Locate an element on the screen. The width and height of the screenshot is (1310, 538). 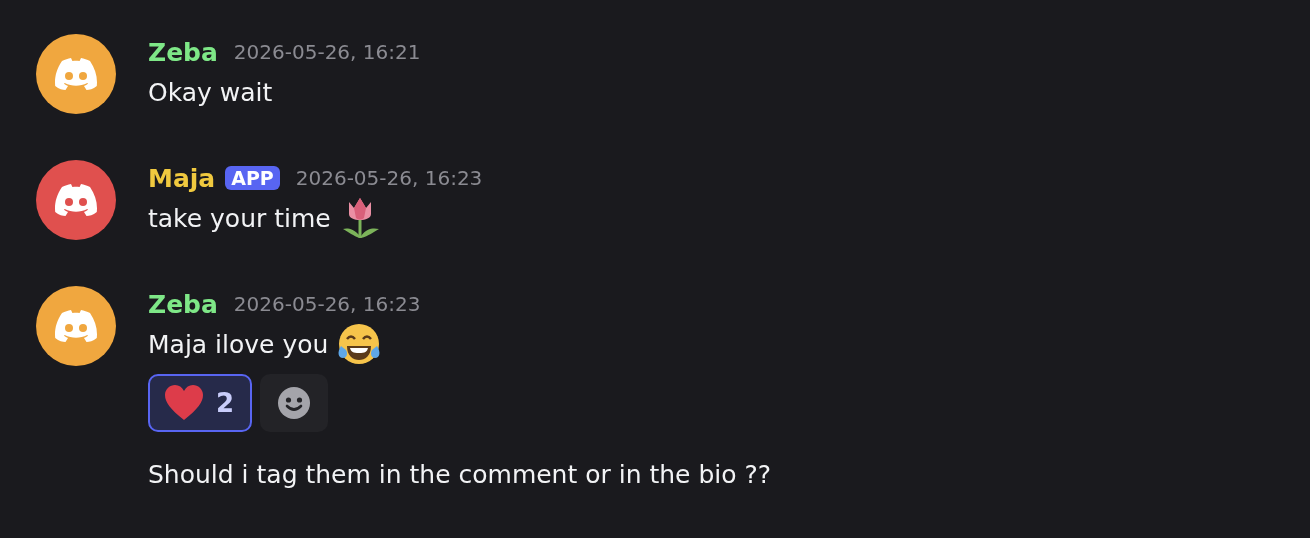
message-text: take your time is located at coordinates (239, 218).